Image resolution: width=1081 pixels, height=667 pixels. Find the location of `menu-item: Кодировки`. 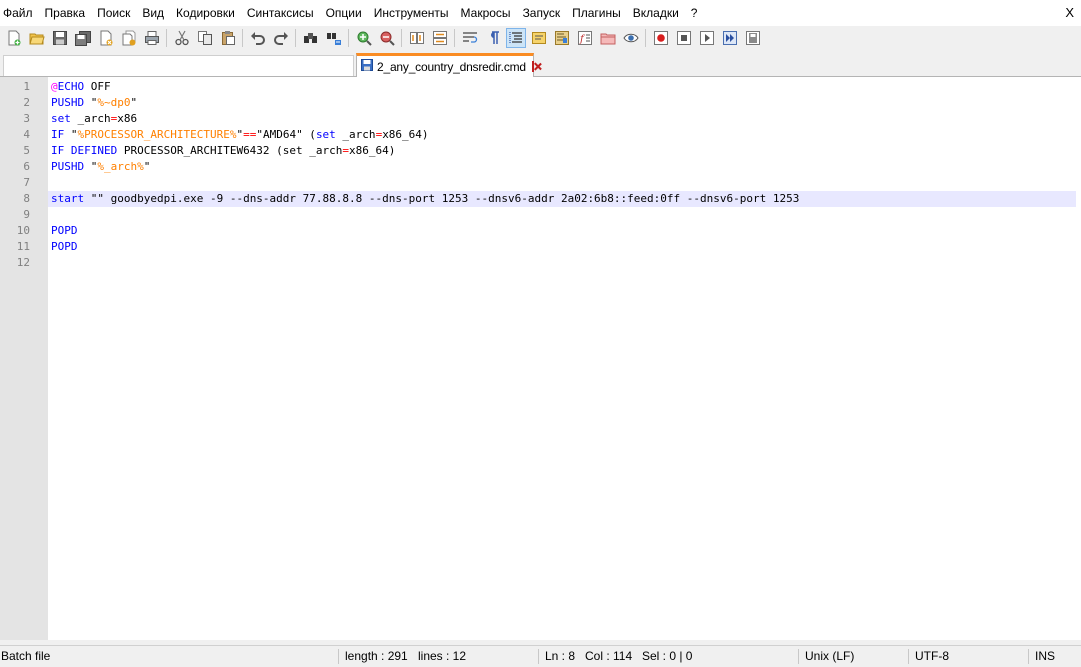

menu-item: Кодировки is located at coordinates (206, 13).